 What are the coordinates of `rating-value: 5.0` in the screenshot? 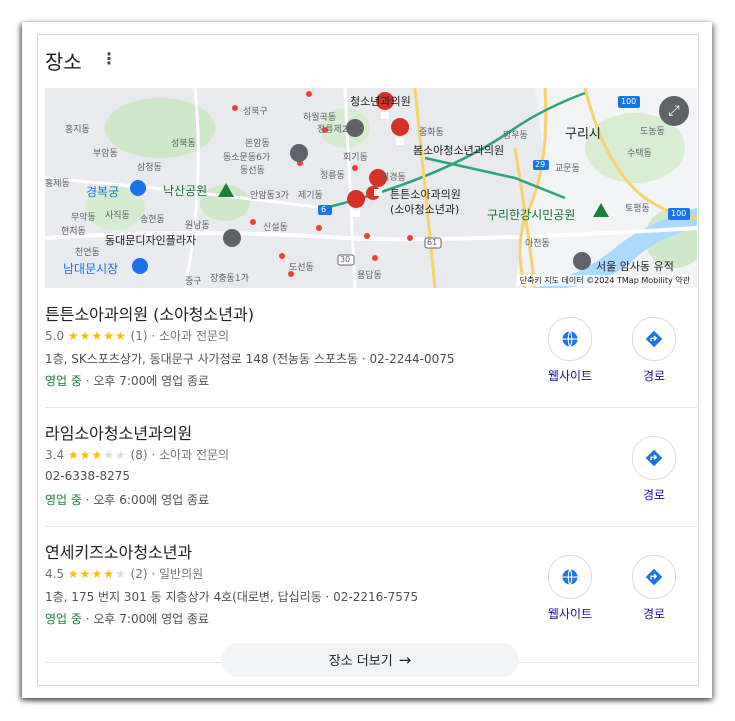 It's located at (55, 336).